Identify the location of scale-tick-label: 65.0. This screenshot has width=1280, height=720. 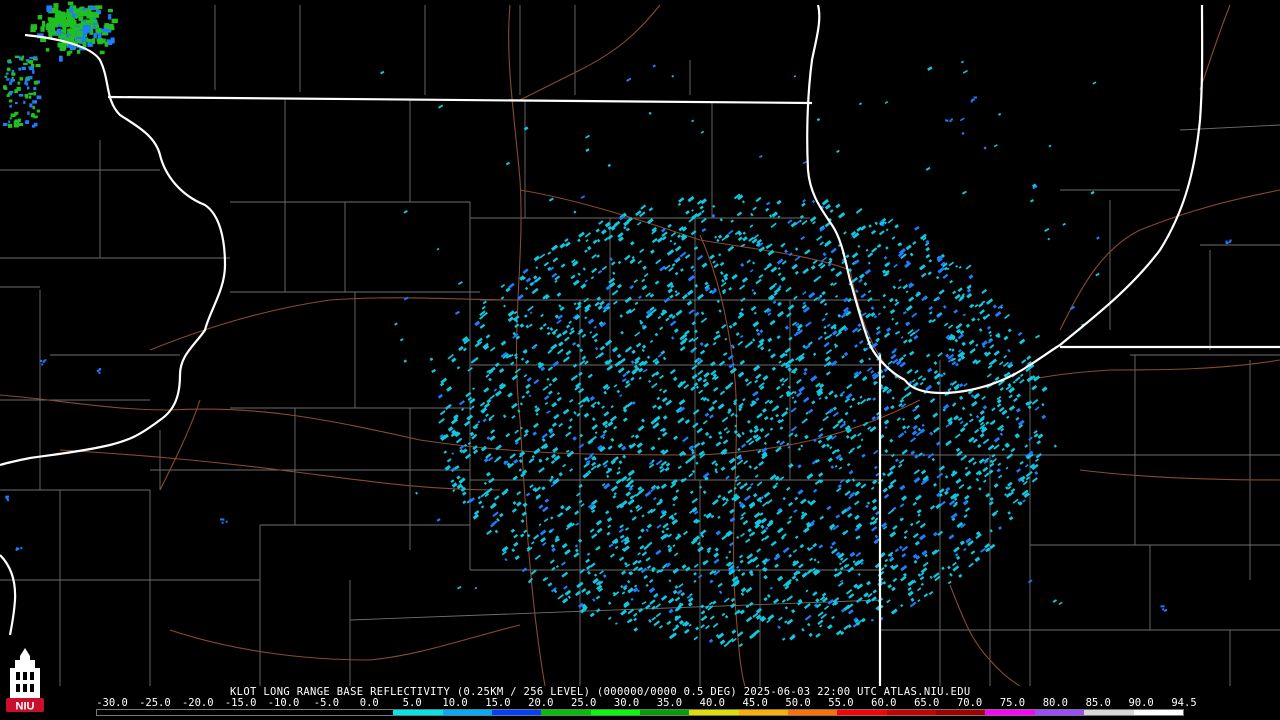
(927, 703).